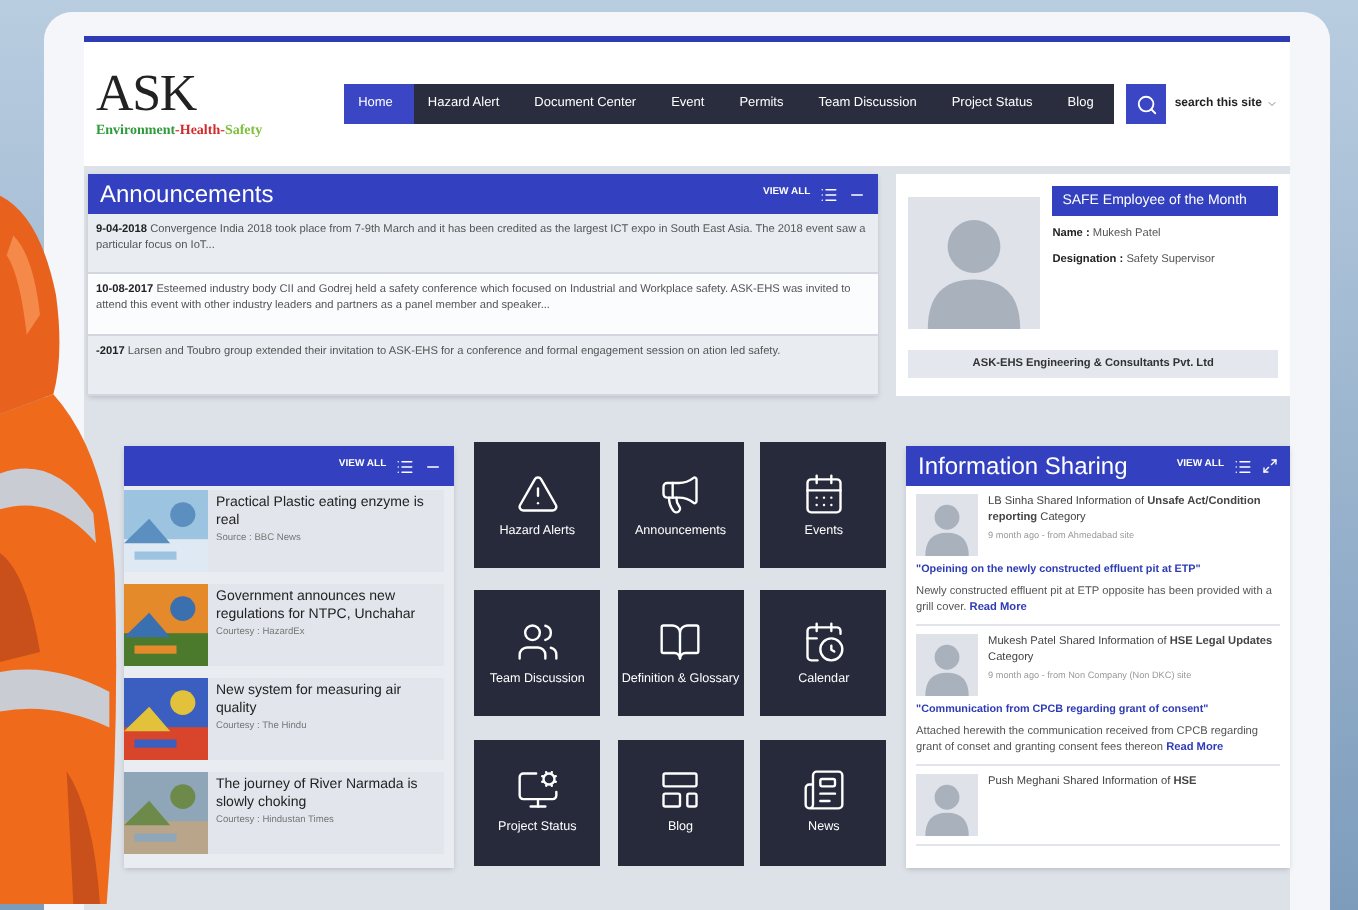  What do you see at coordinates (147, 93) in the screenshot?
I see `logo-mark: ASK` at bounding box center [147, 93].